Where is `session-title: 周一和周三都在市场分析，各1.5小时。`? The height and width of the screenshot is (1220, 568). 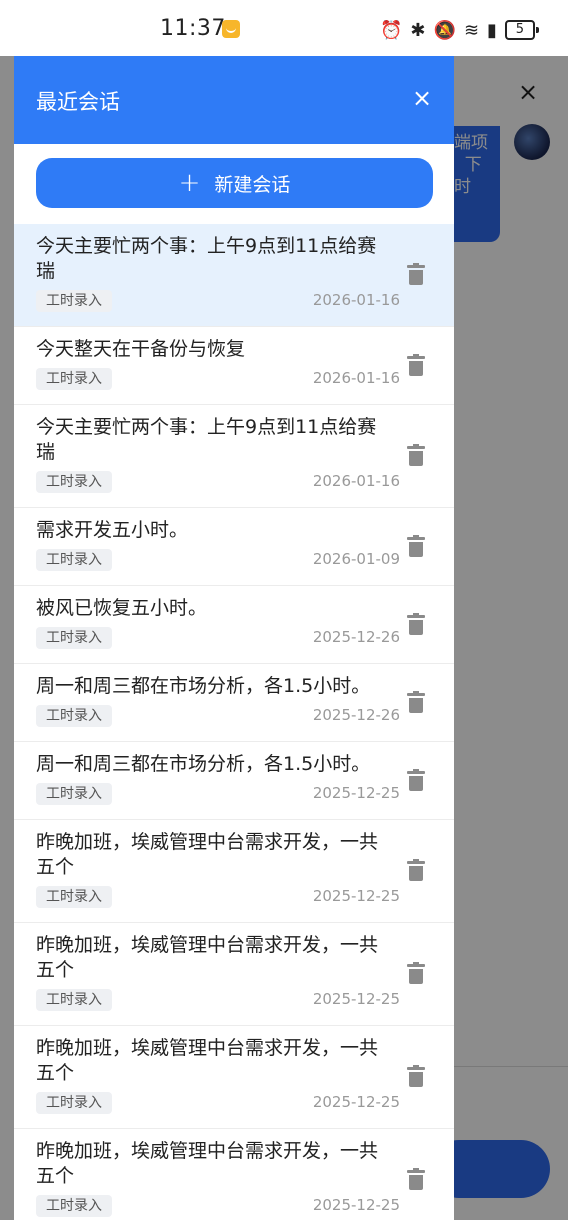 session-title: 周一和周三都在市场分析，各1.5小时。 is located at coordinates (203, 764).